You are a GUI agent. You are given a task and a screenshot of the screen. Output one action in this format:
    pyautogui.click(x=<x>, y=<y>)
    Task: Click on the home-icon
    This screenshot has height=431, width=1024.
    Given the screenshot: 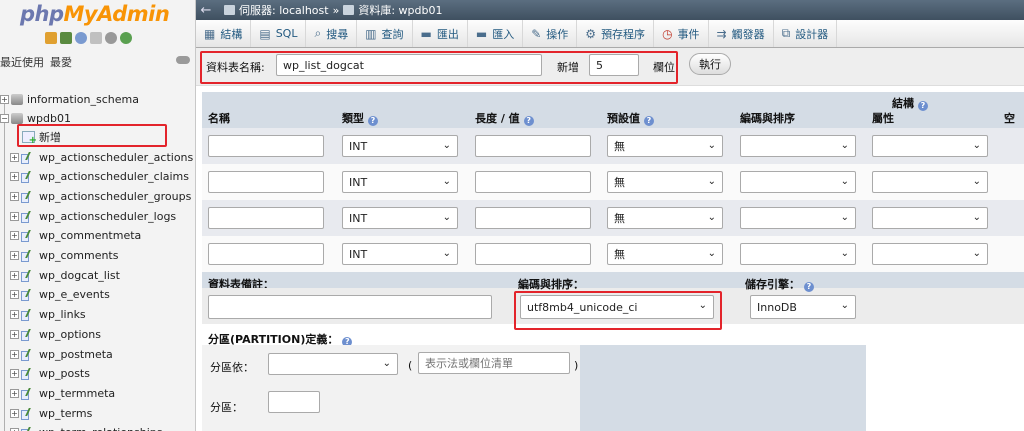 What is the action you would take?
    pyautogui.click(x=51, y=38)
    